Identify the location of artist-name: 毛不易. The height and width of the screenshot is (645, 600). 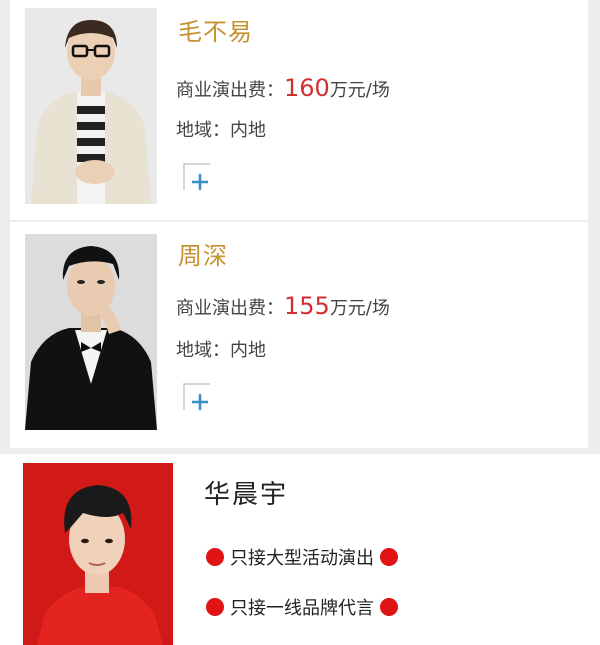
(215, 29).